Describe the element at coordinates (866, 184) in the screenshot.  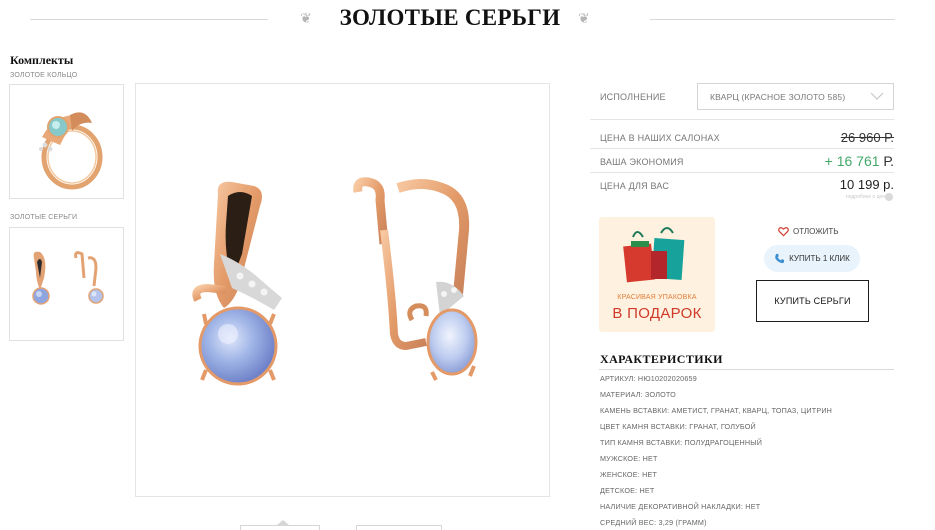
I see `final-price-value: 10 199 р.` at that location.